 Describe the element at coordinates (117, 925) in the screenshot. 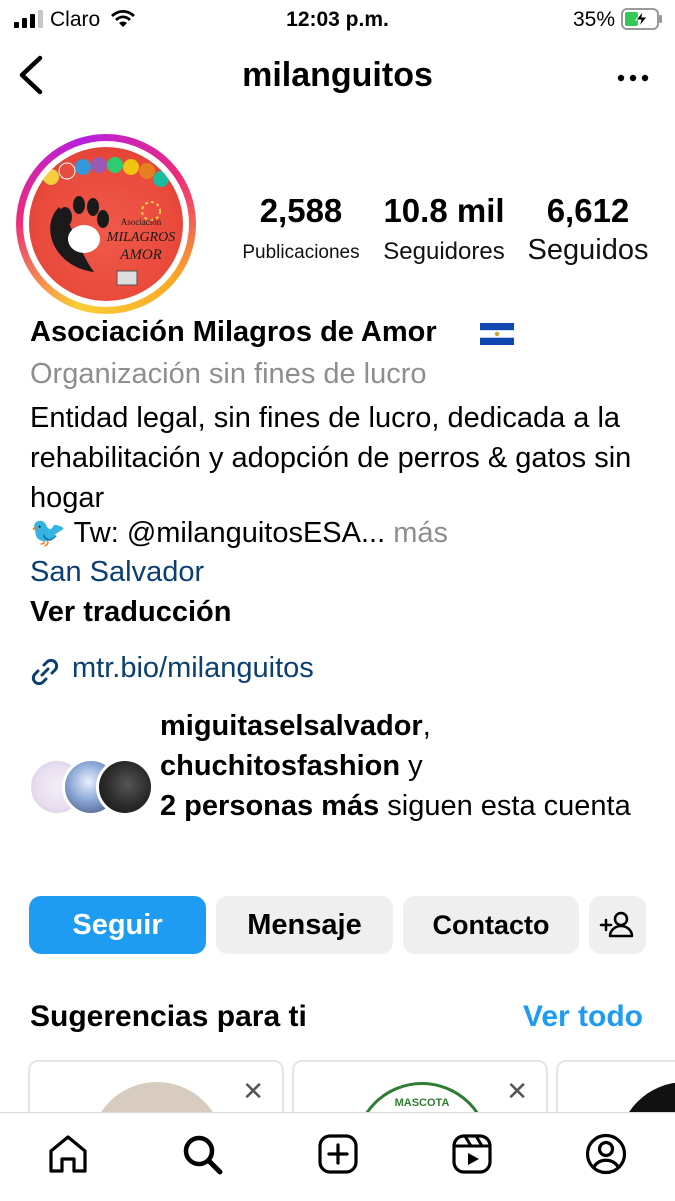

I see `follow-button: Seguir` at that location.